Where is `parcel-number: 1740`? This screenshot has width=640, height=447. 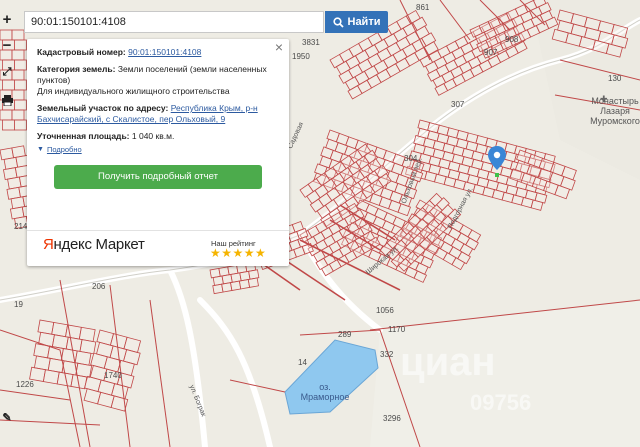
parcel-number: 1740 is located at coordinates (113, 375).